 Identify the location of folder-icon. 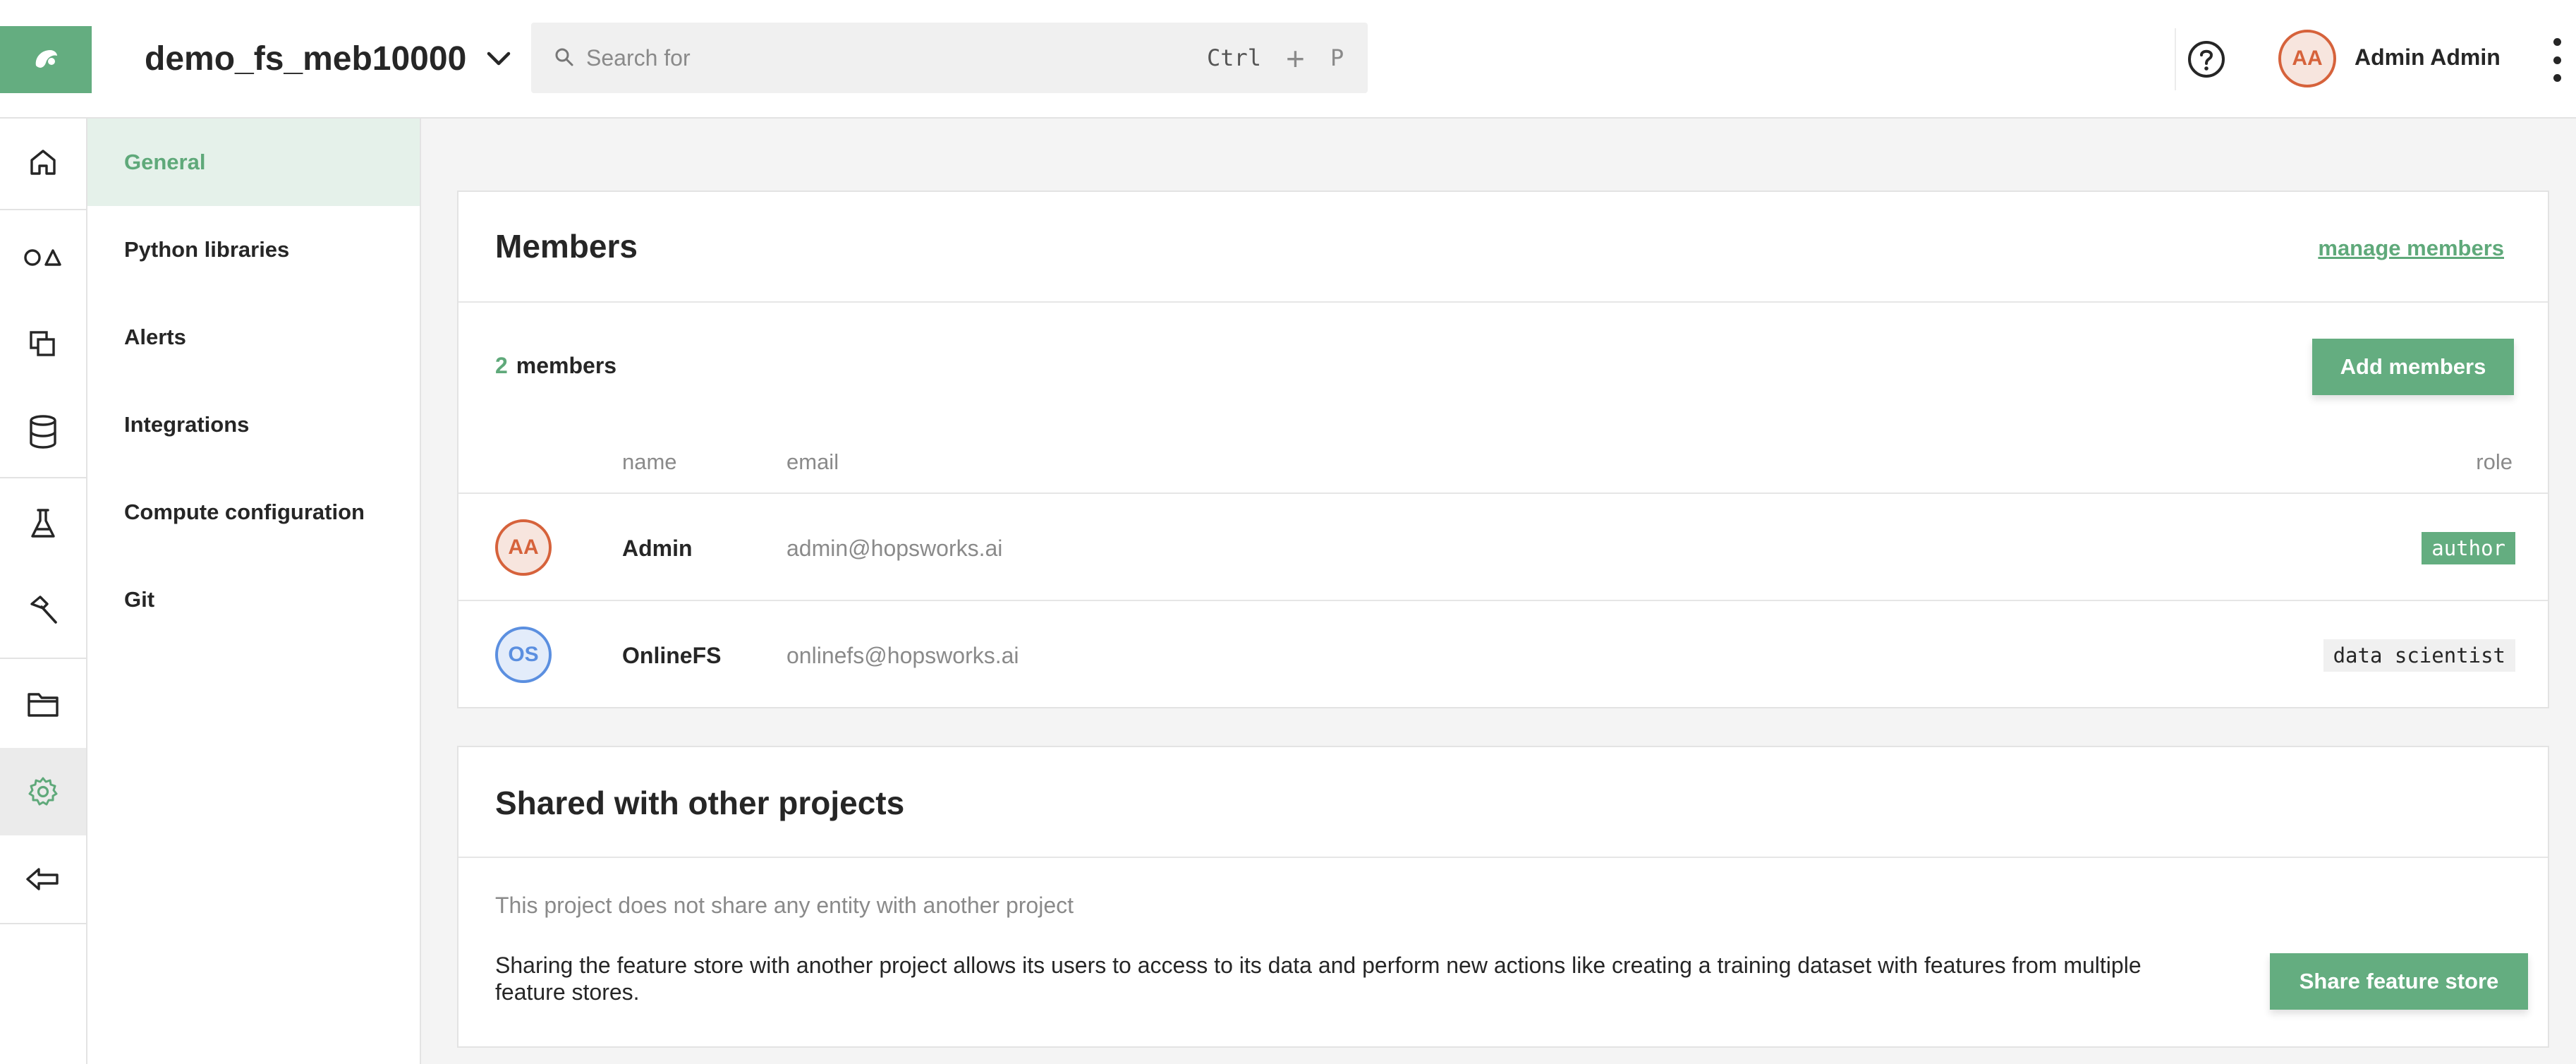
(43, 704).